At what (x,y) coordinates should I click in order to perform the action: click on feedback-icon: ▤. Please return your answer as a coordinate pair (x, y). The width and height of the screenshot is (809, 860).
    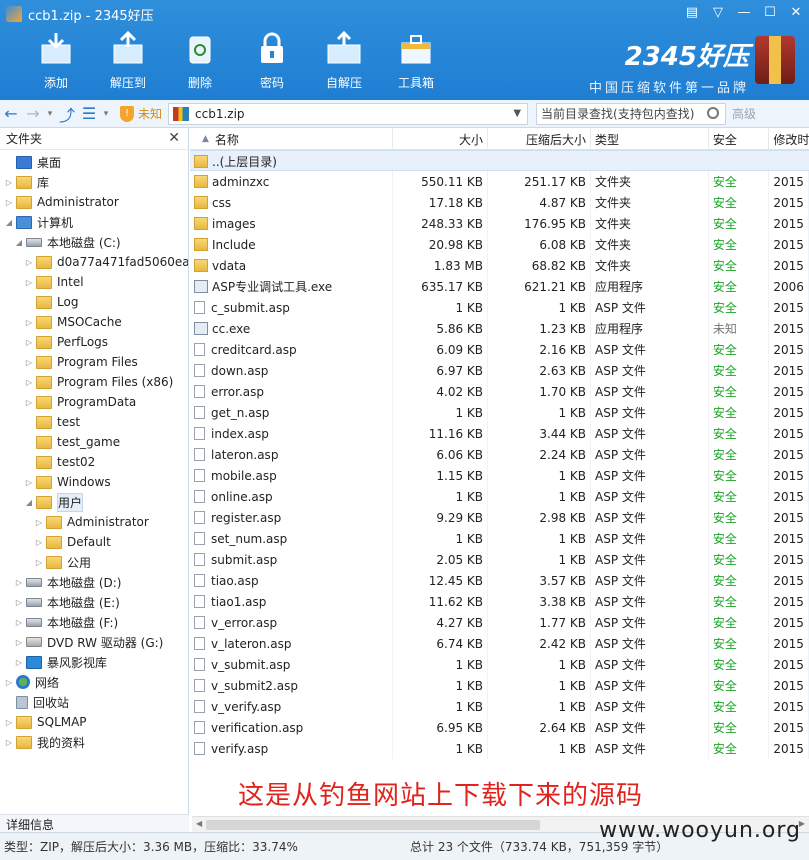
    Looking at the image, I should click on (692, 12).